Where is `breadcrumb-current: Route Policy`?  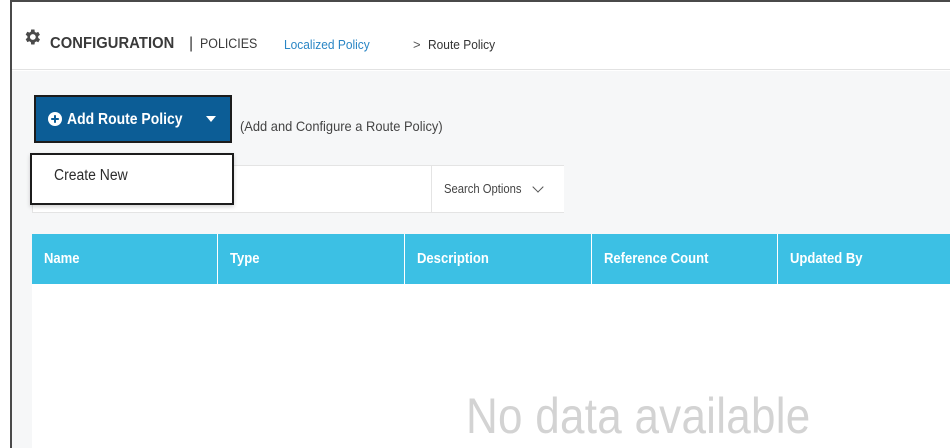
breadcrumb-current: Route Policy is located at coordinates (462, 44).